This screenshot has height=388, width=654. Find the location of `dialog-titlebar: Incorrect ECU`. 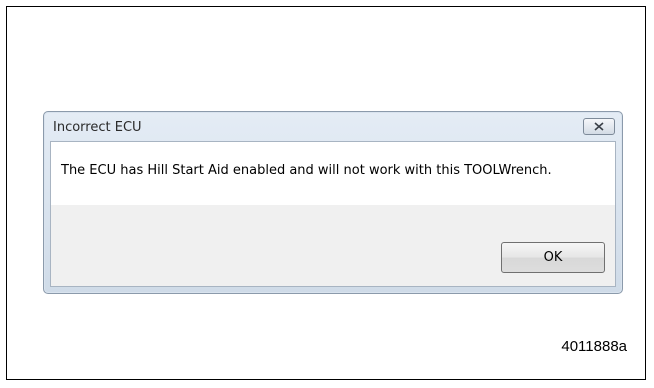

dialog-titlebar: Incorrect ECU is located at coordinates (333, 126).